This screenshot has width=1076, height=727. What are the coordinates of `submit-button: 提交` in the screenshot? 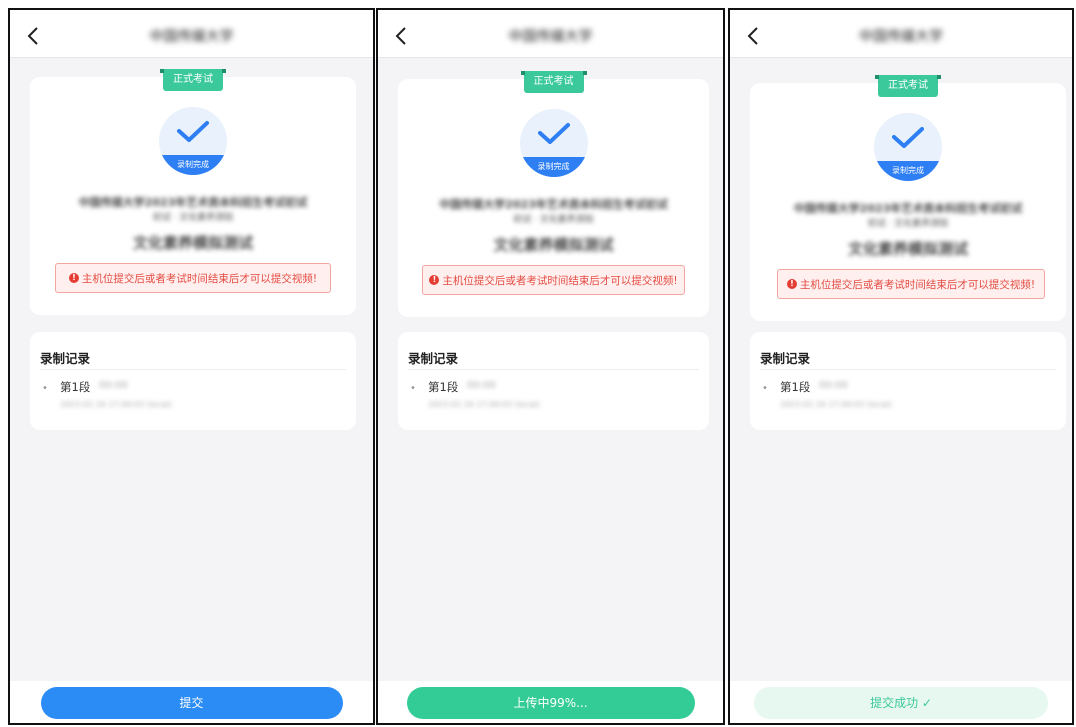 It's located at (191, 703).